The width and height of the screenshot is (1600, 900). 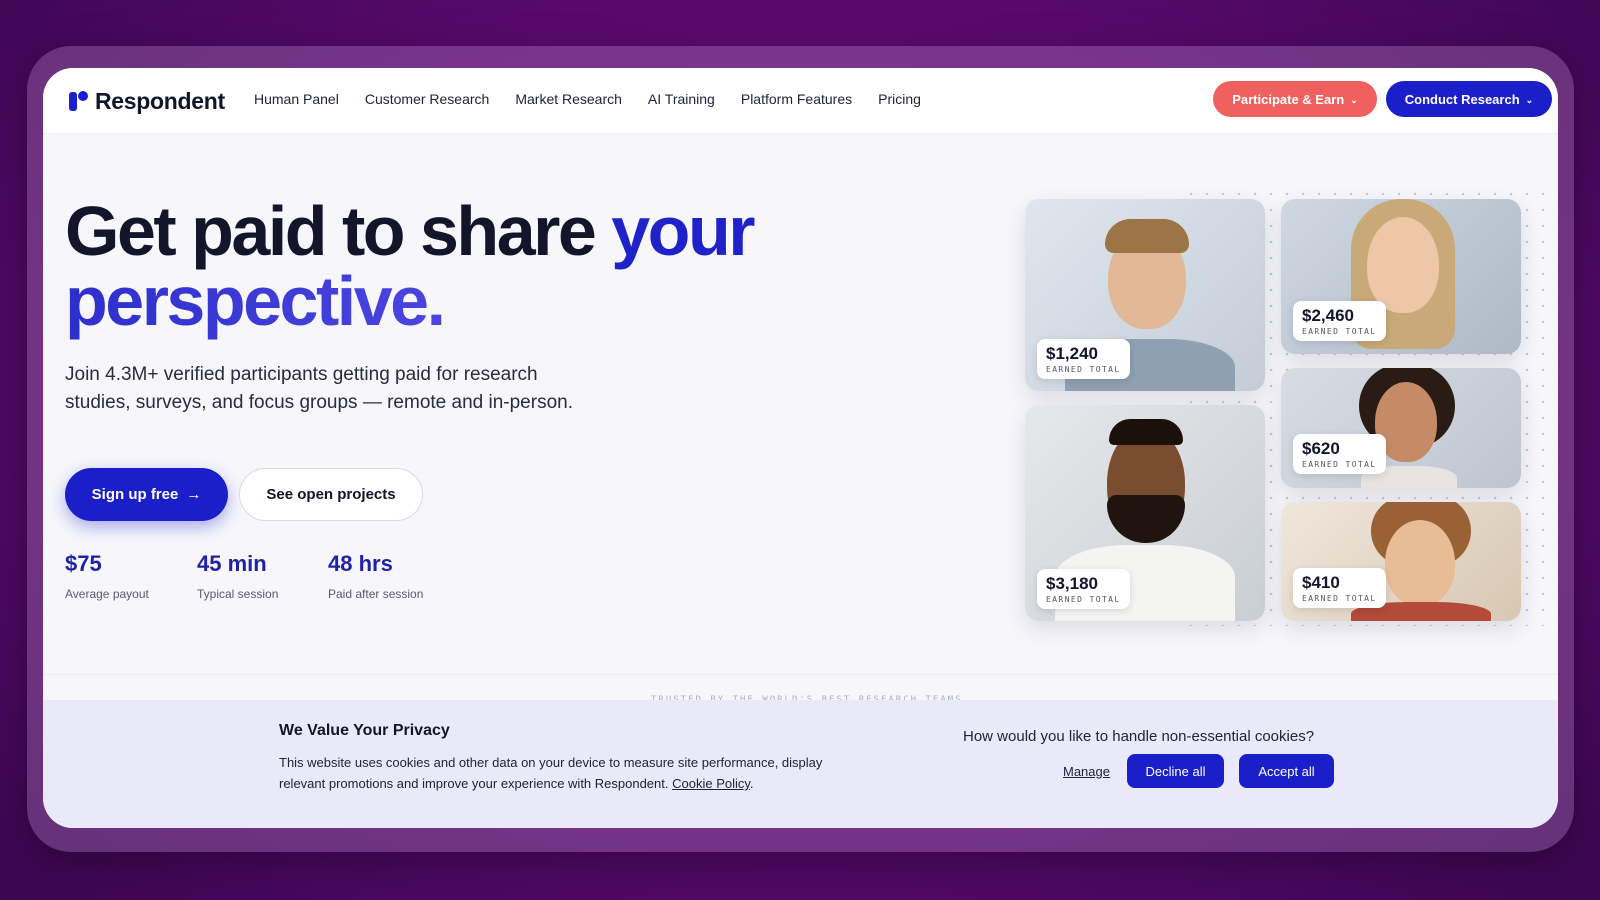 I want to click on participant-card: $3,180 EARNED TOTAL, so click(x=1145, y=513).